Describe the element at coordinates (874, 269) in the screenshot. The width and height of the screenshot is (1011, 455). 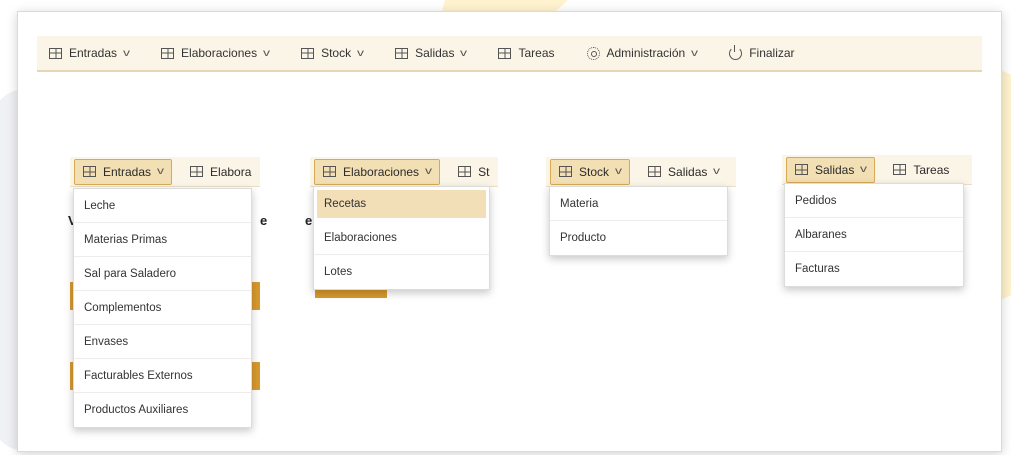
I see `menu-item-facturas: Facturas` at that location.